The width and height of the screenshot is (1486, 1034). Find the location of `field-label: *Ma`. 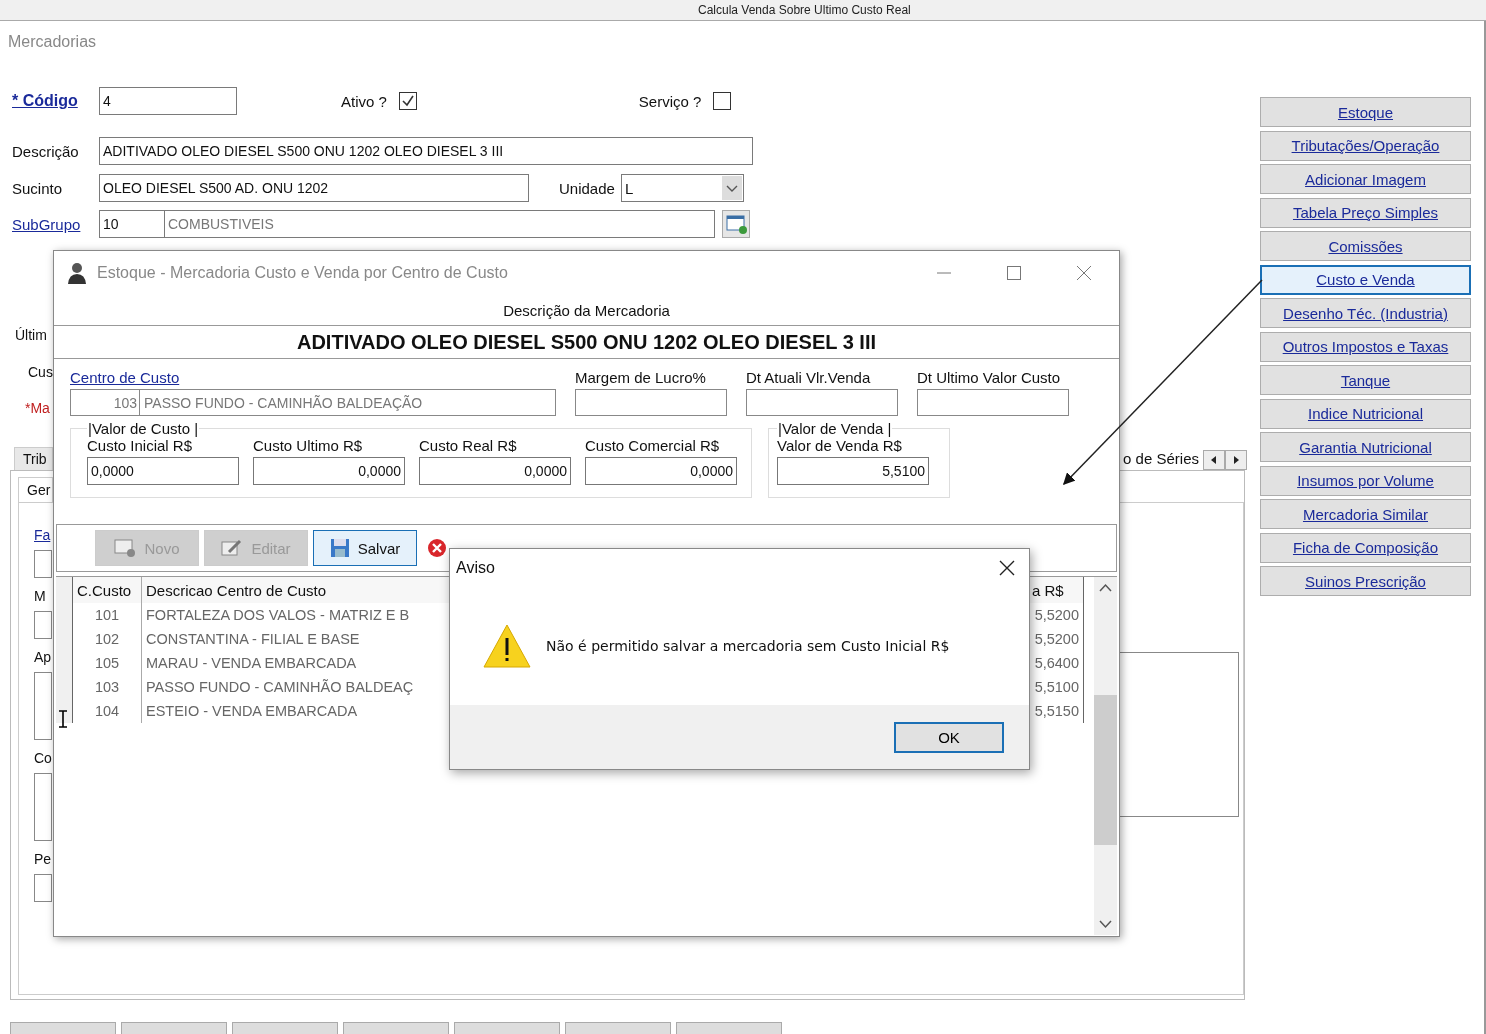

field-label: *Ma is located at coordinates (37, 409).